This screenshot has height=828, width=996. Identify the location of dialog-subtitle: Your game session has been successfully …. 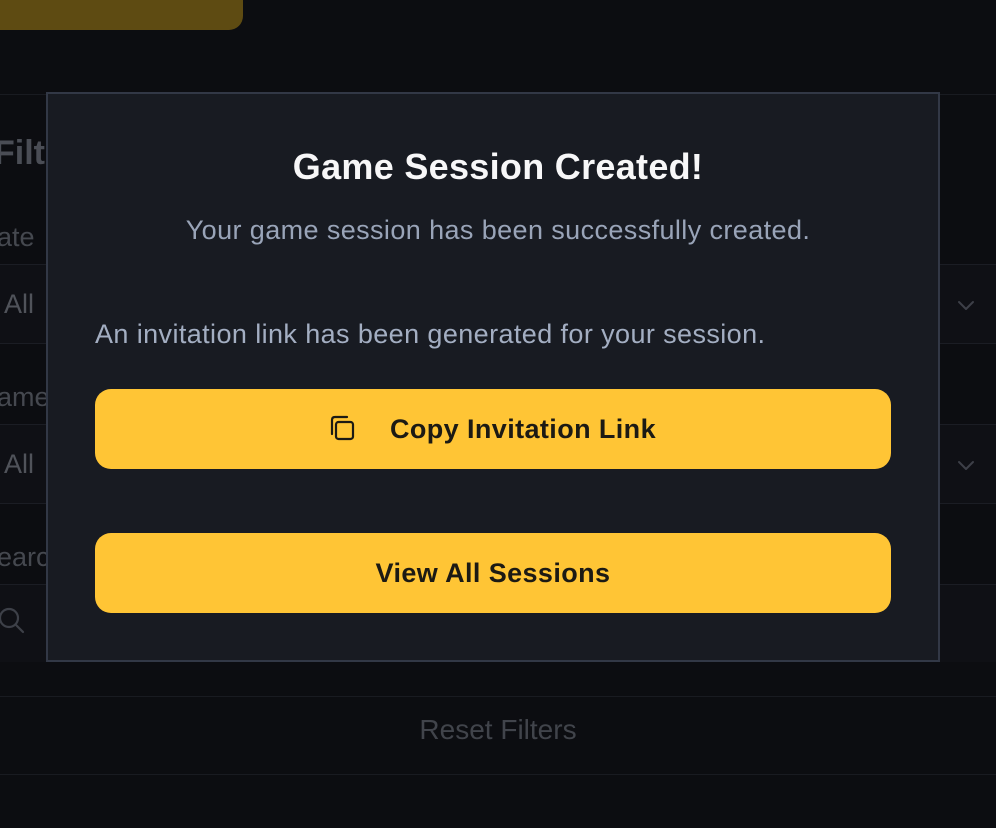
(498, 230).